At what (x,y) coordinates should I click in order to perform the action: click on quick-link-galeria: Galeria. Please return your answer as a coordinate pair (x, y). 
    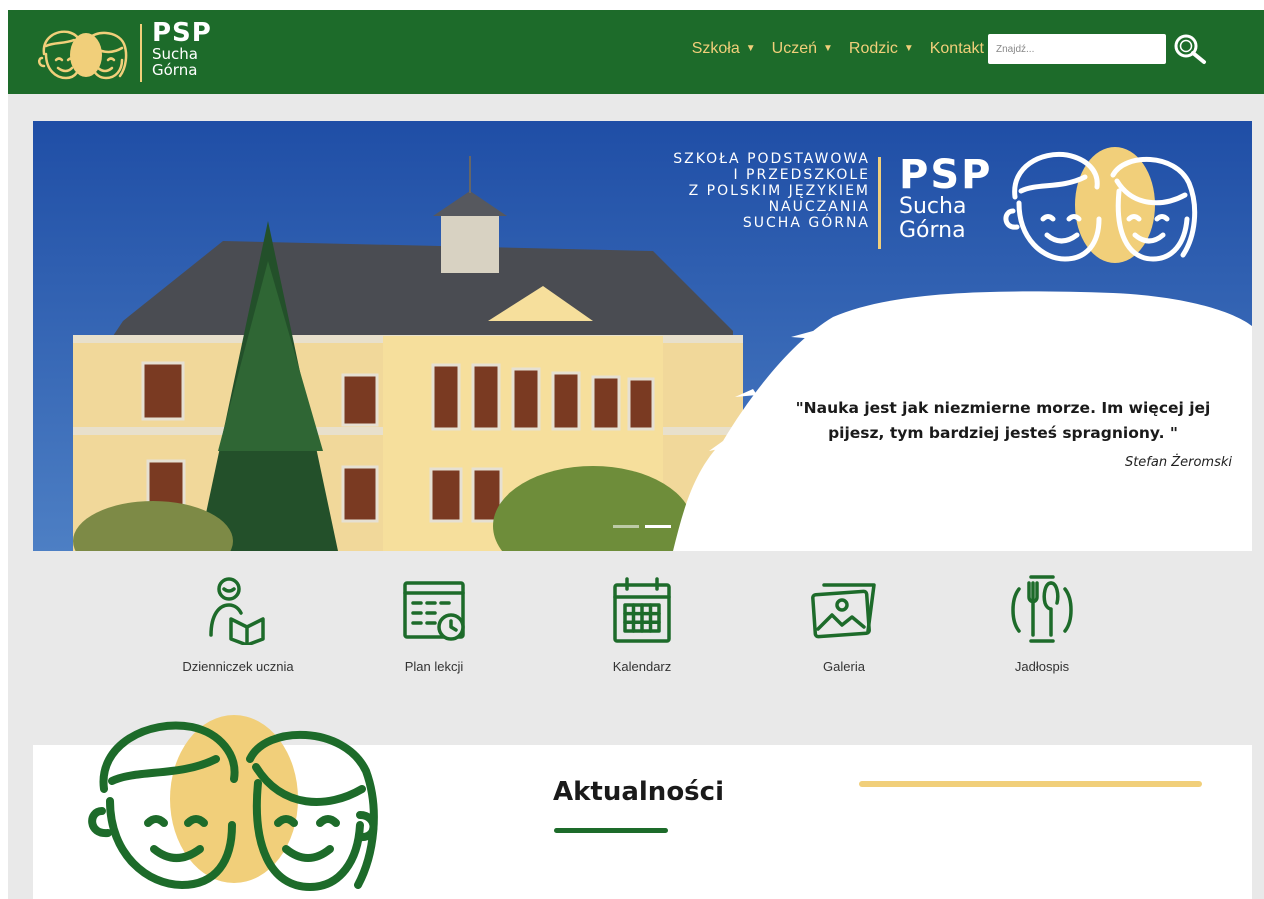
    Looking at the image, I should click on (844, 624).